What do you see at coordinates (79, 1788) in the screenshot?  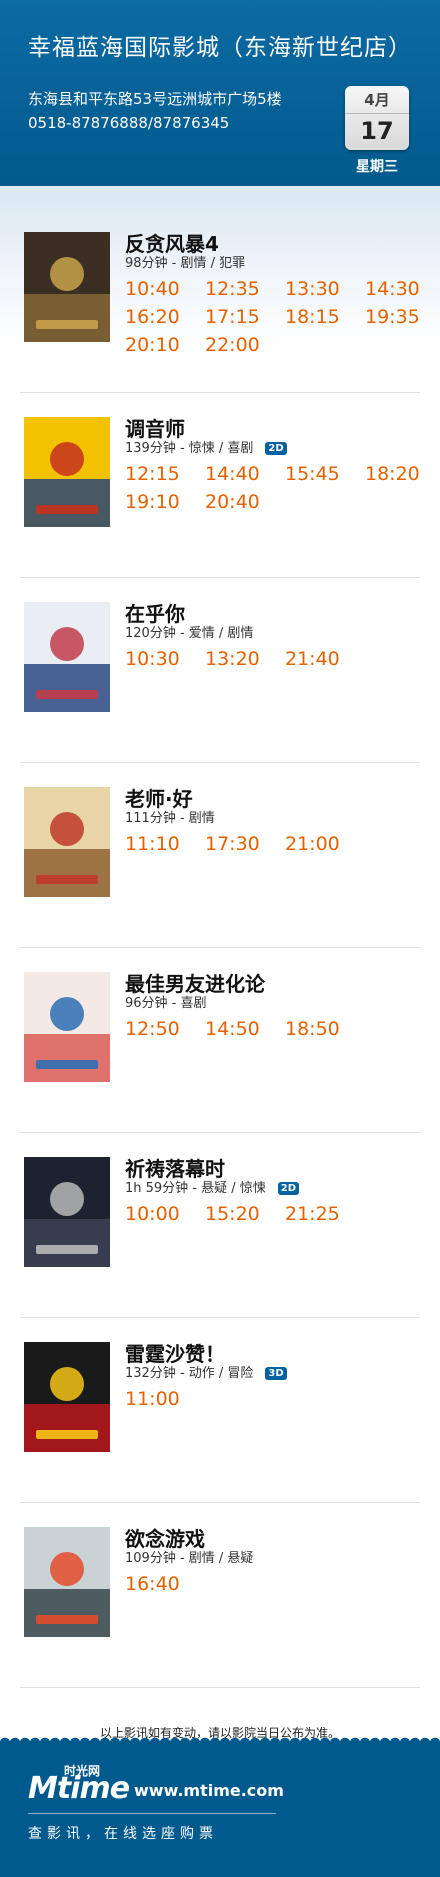 I see `mtime-logo: Mtime` at bounding box center [79, 1788].